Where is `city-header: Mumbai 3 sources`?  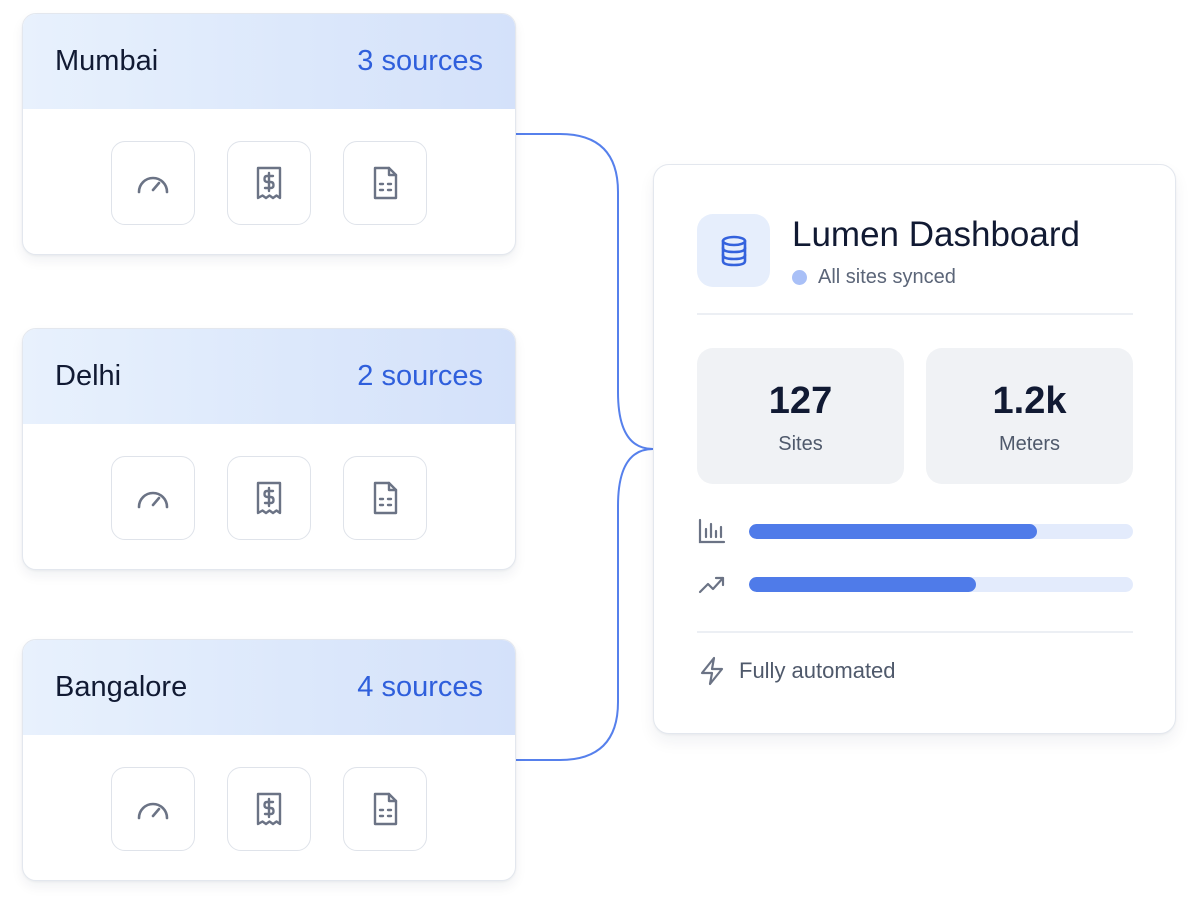 city-header: Mumbai 3 sources is located at coordinates (269, 61).